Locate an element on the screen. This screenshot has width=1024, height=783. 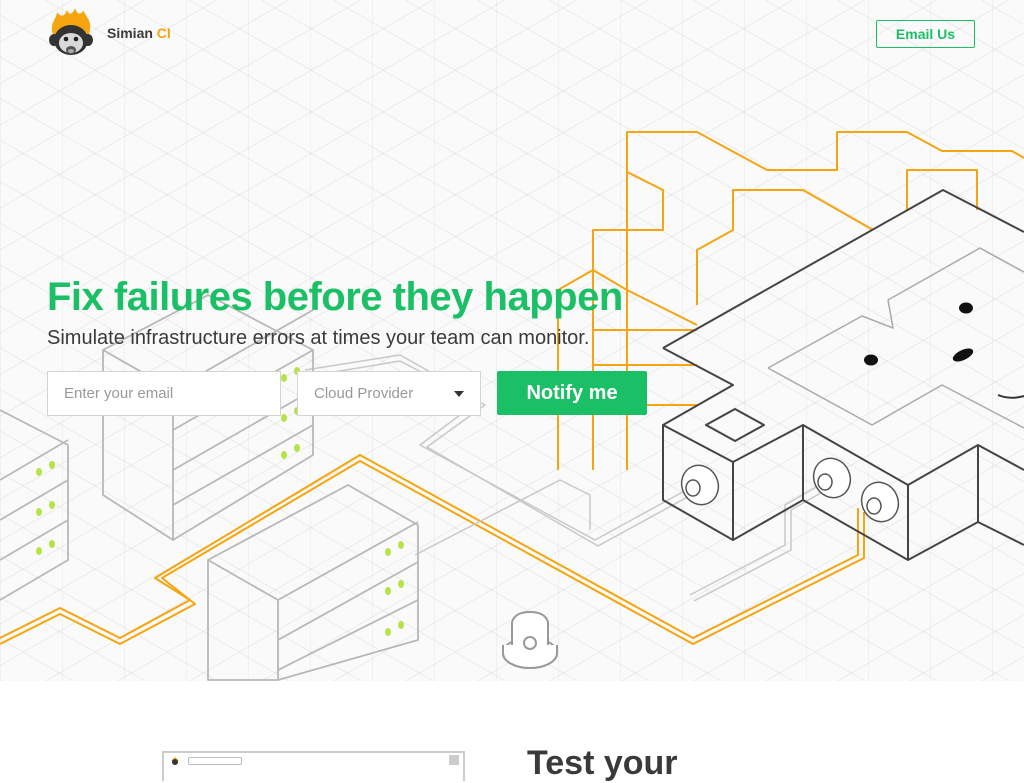
alarm-light is located at coordinates (530, 640).